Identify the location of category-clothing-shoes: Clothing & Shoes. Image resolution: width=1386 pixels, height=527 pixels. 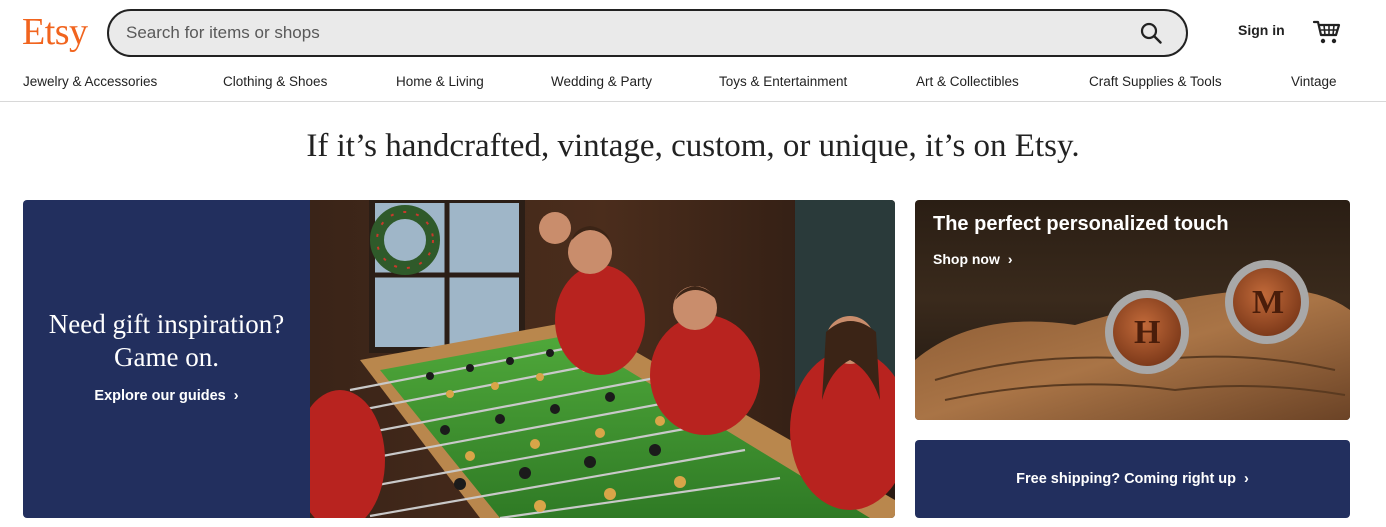
(275, 81).